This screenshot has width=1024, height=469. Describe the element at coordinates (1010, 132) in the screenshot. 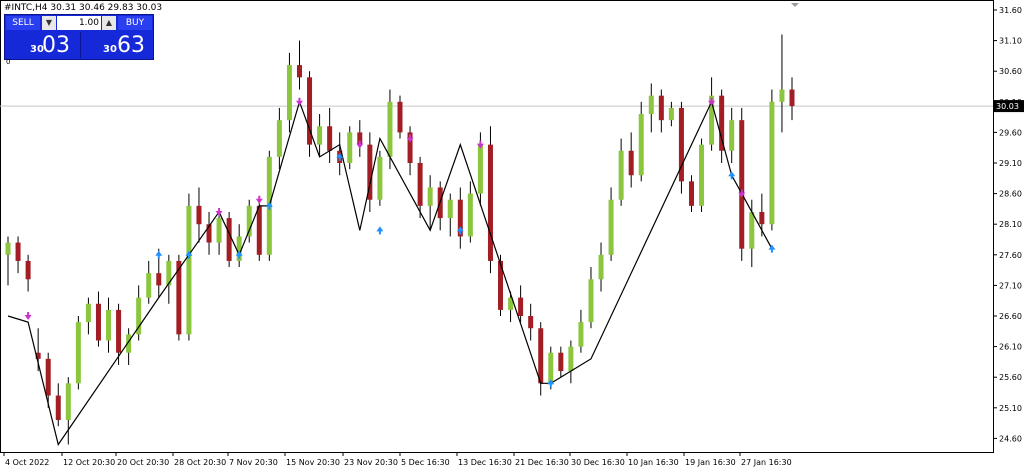

I see `y-tick-label: 29.60` at that location.